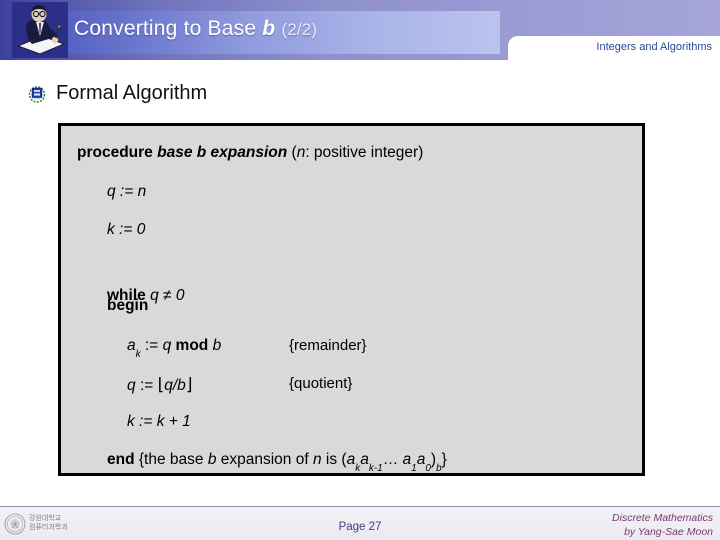 Image resolution: width=720 pixels, height=540 pixels. Describe the element at coordinates (167, 345) in the screenshot. I see `ak-q-var: q` at that location.